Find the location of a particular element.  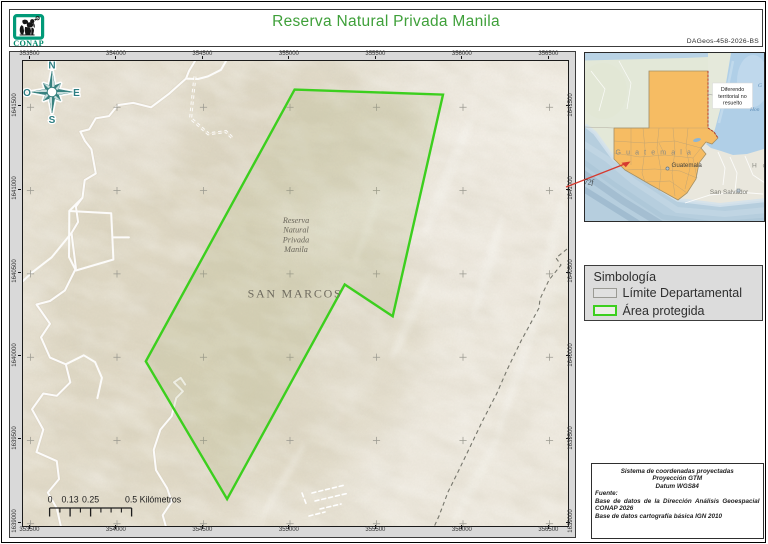

svg-text: 0 is located at coordinates (50, 499).